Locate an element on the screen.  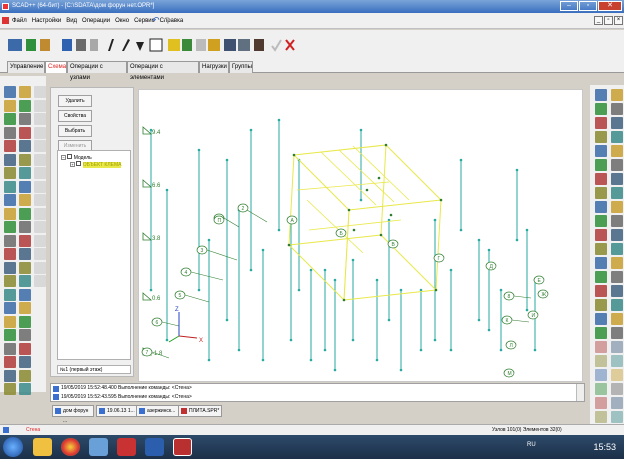
menu-item: Настройки is located at coordinates (46, 21).